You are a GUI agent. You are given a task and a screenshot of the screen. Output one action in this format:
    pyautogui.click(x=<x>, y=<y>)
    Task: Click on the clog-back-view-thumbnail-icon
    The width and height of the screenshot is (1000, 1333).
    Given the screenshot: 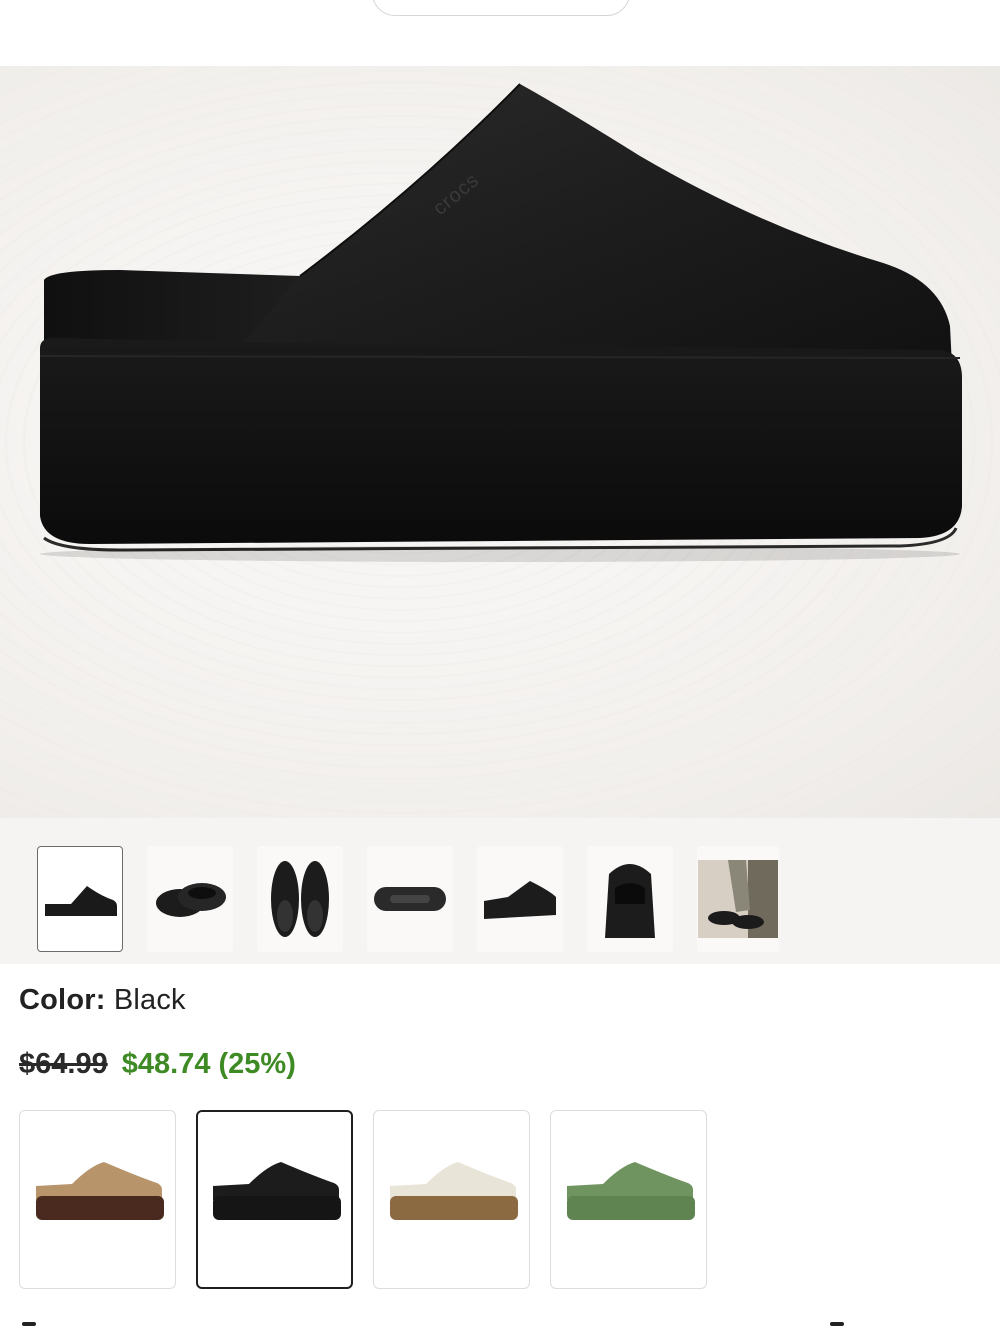 What is the action you would take?
    pyautogui.click(x=630, y=901)
    